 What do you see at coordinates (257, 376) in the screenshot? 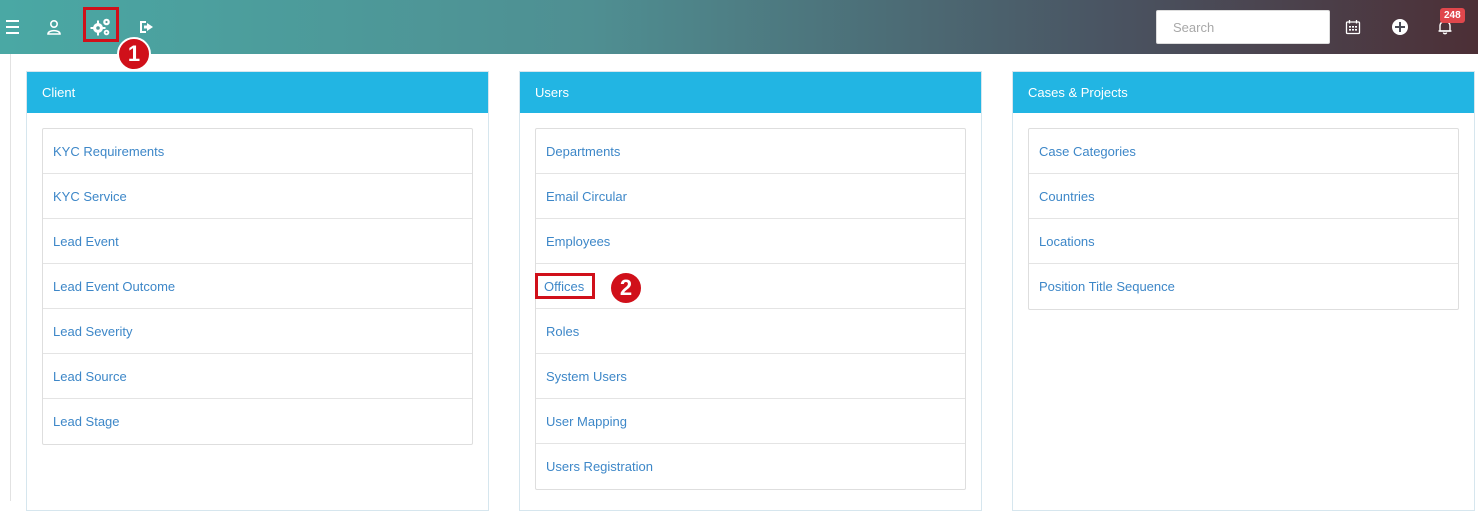
I see `list-item-lead-source: Lead Source` at bounding box center [257, 376].